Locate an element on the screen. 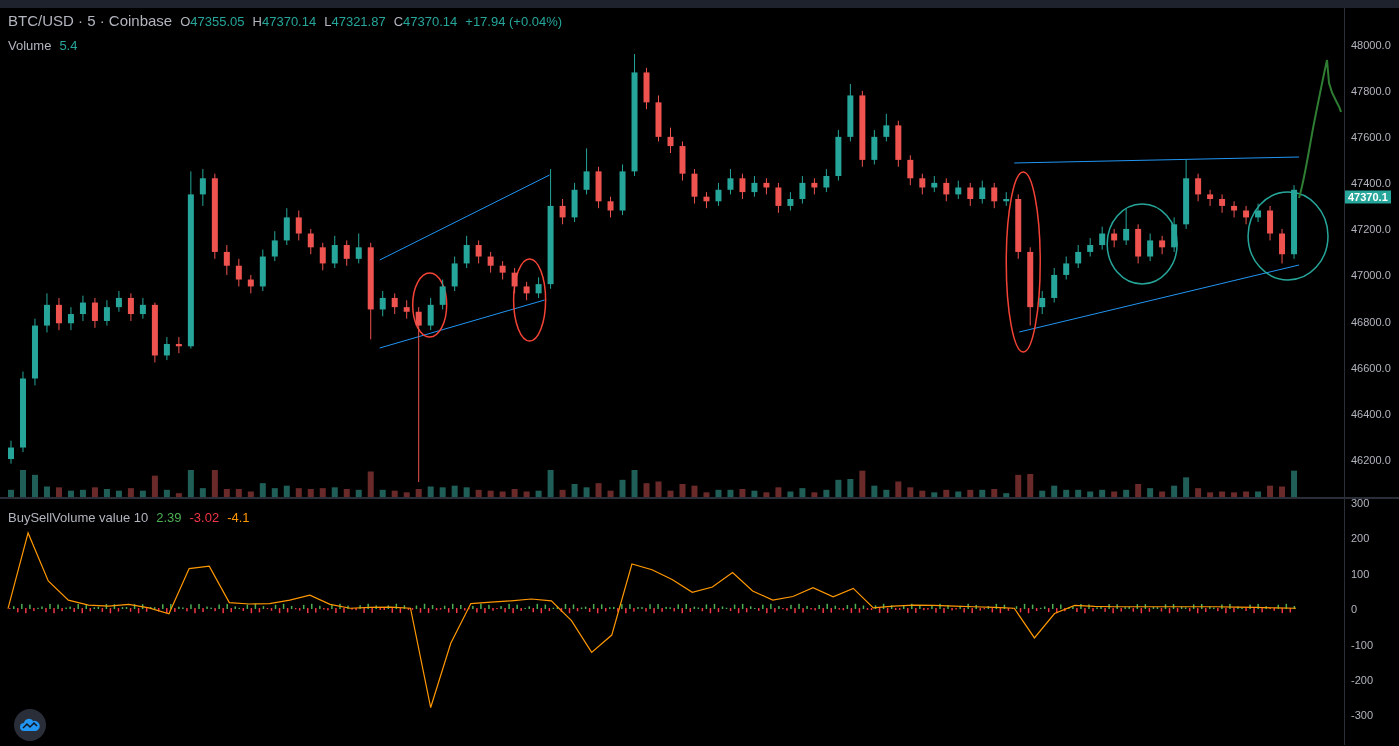 Image resolution: width=1399 pixels, height=746 pixels. volume-label: Volume is located at coordinates (30, 45).